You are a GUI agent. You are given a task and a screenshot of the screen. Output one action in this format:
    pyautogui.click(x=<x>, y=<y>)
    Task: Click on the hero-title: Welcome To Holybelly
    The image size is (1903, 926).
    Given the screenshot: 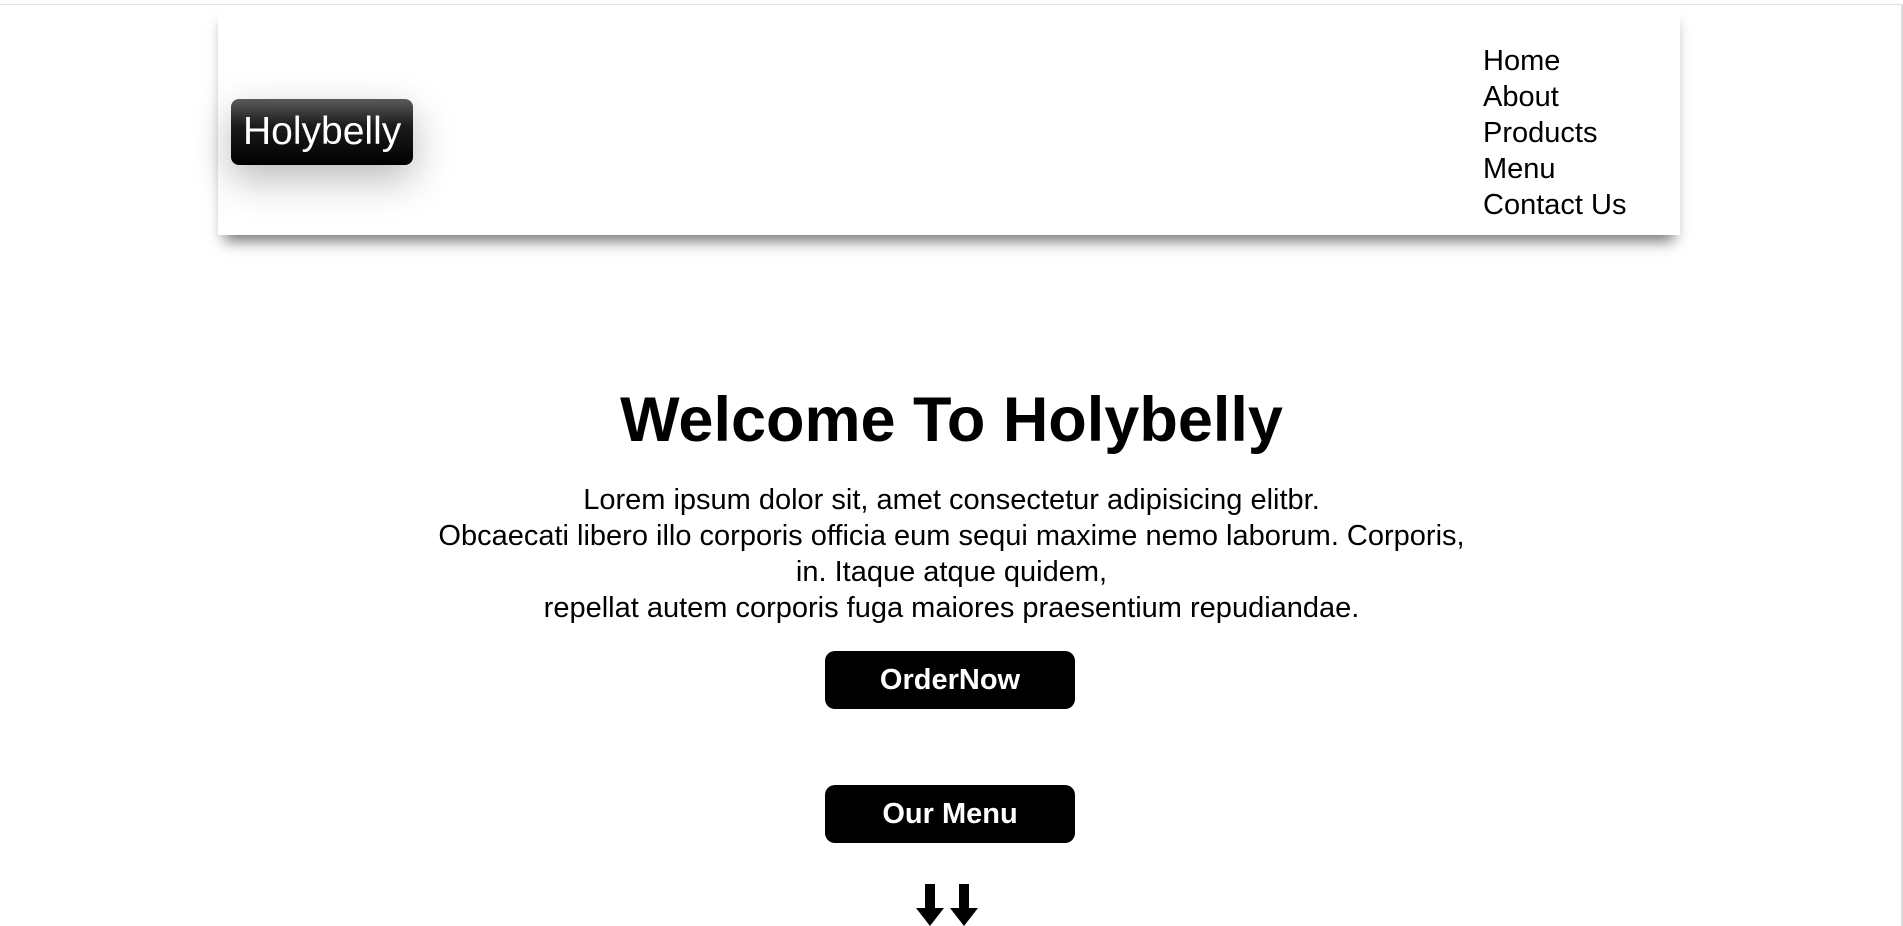 What is the action you would take?
    pyautogui.click(x=951, y=420)
    